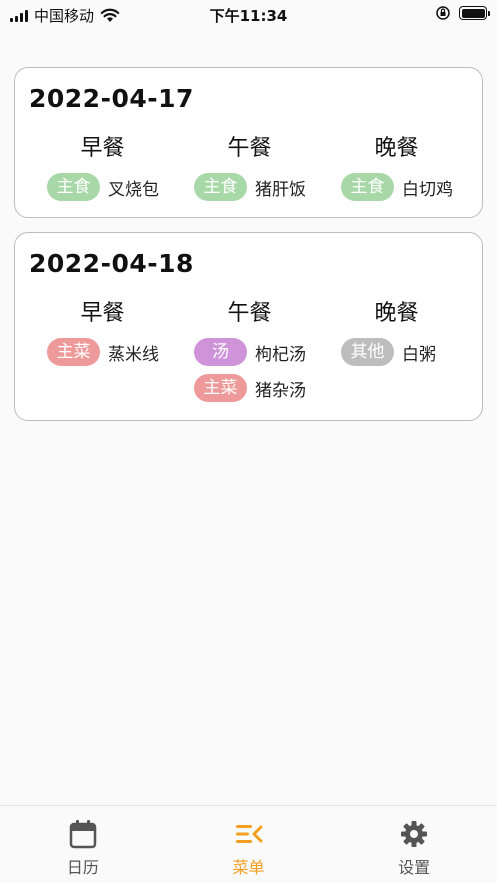 This screenshot has width=497, height=883. I want to click on dish-name: 猪肝饭, so click(280, 189).